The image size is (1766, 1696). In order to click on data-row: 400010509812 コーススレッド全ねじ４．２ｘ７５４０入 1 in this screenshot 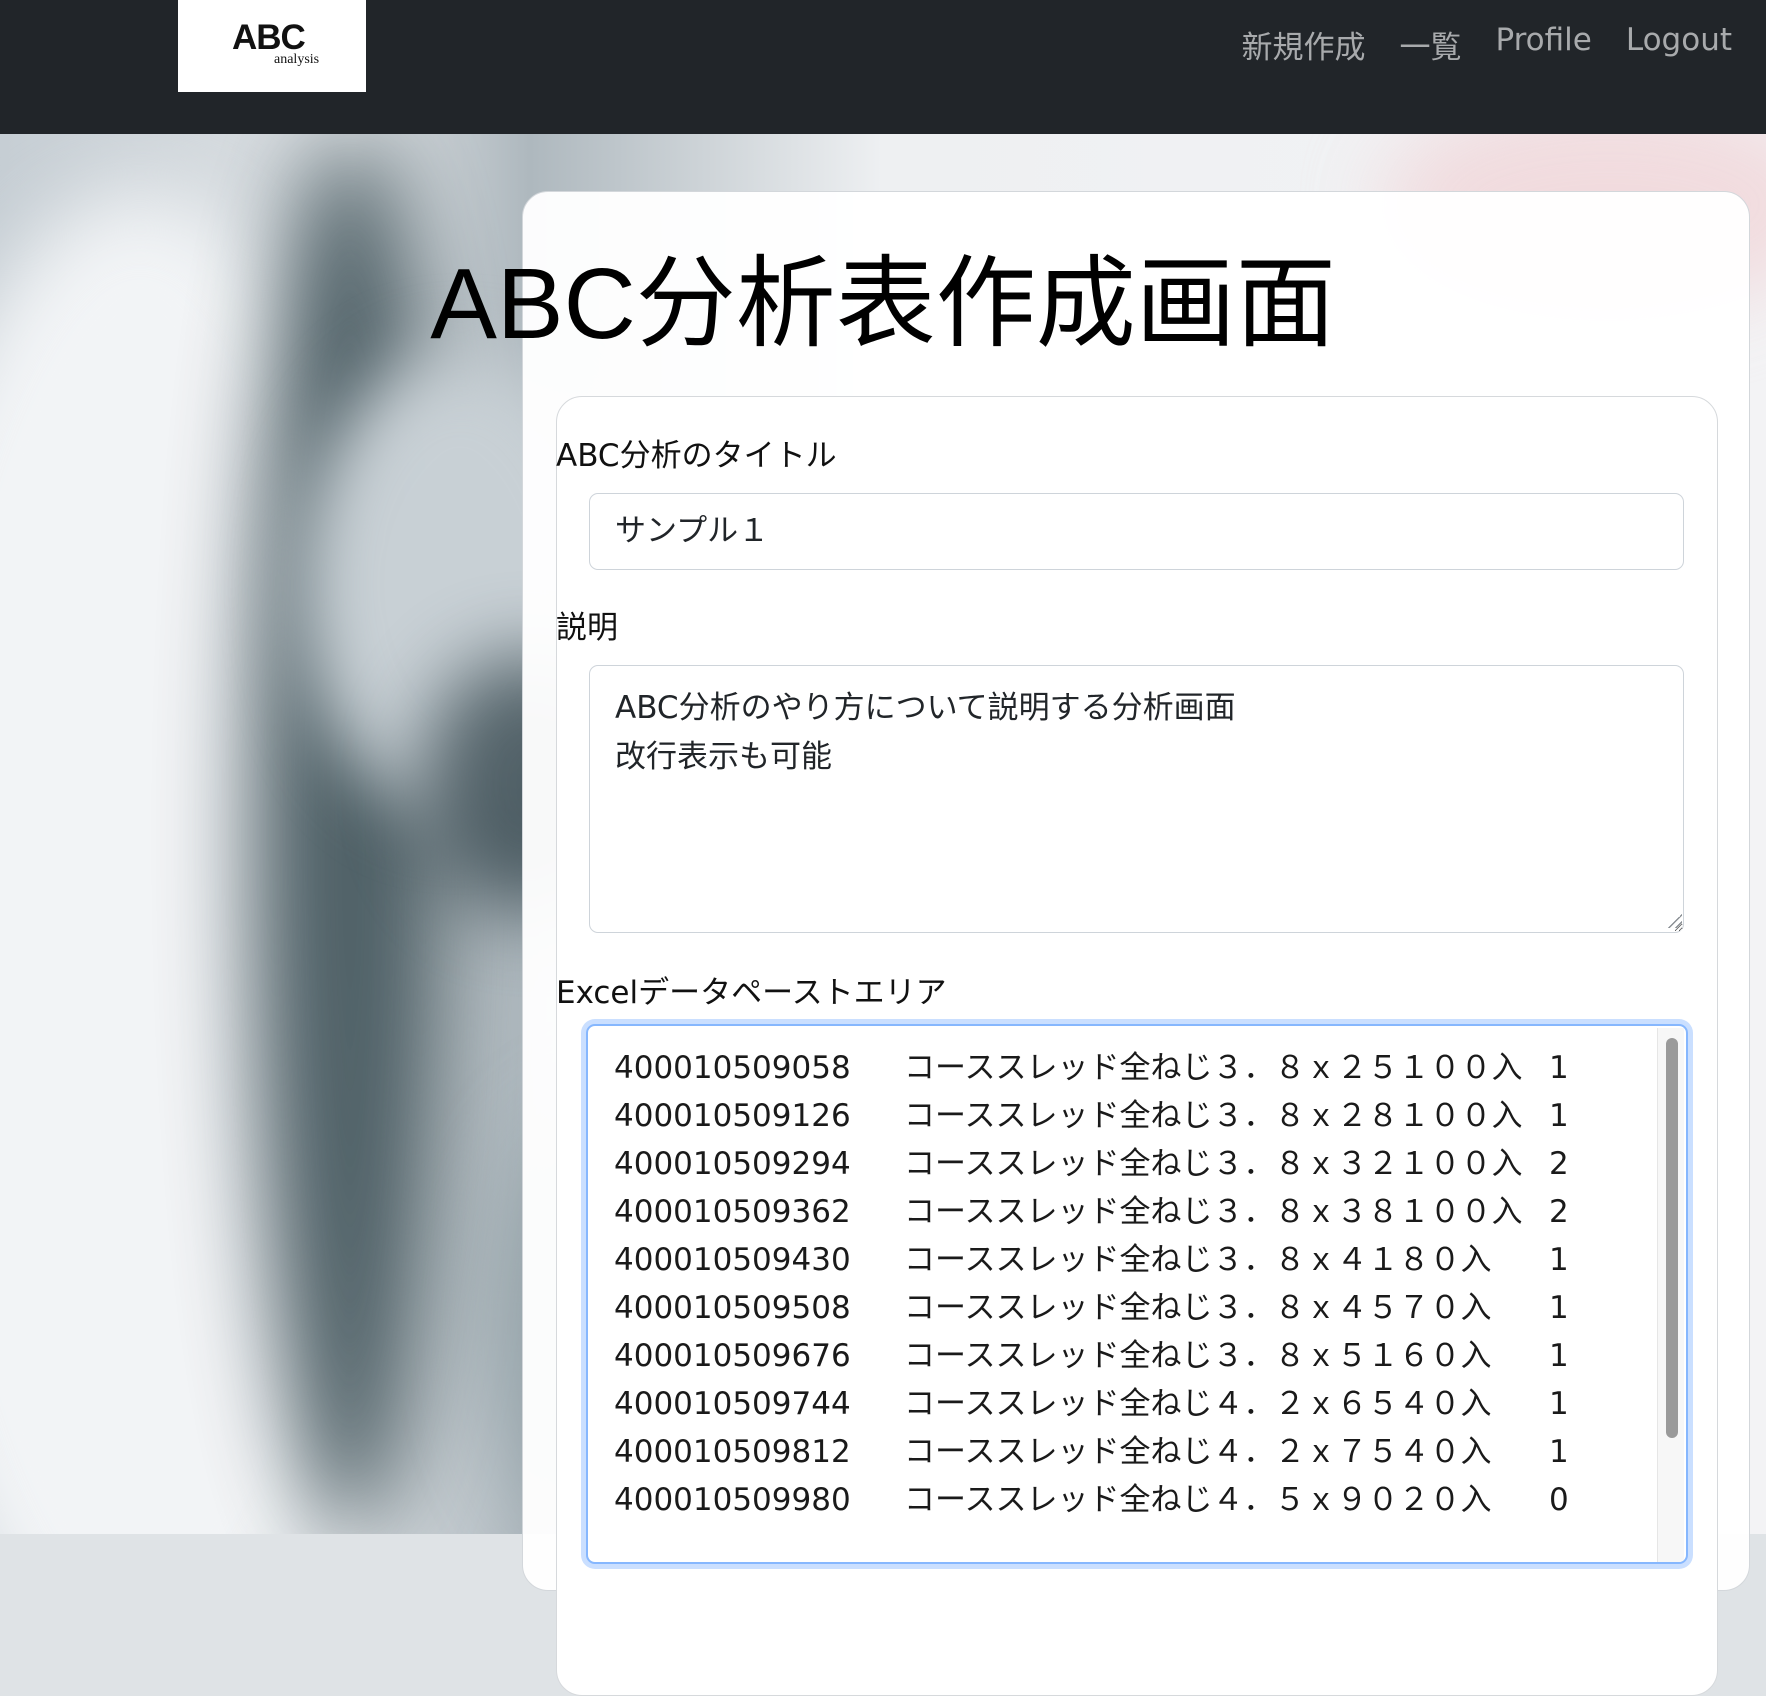, I will do `click(1114, 1452)`.